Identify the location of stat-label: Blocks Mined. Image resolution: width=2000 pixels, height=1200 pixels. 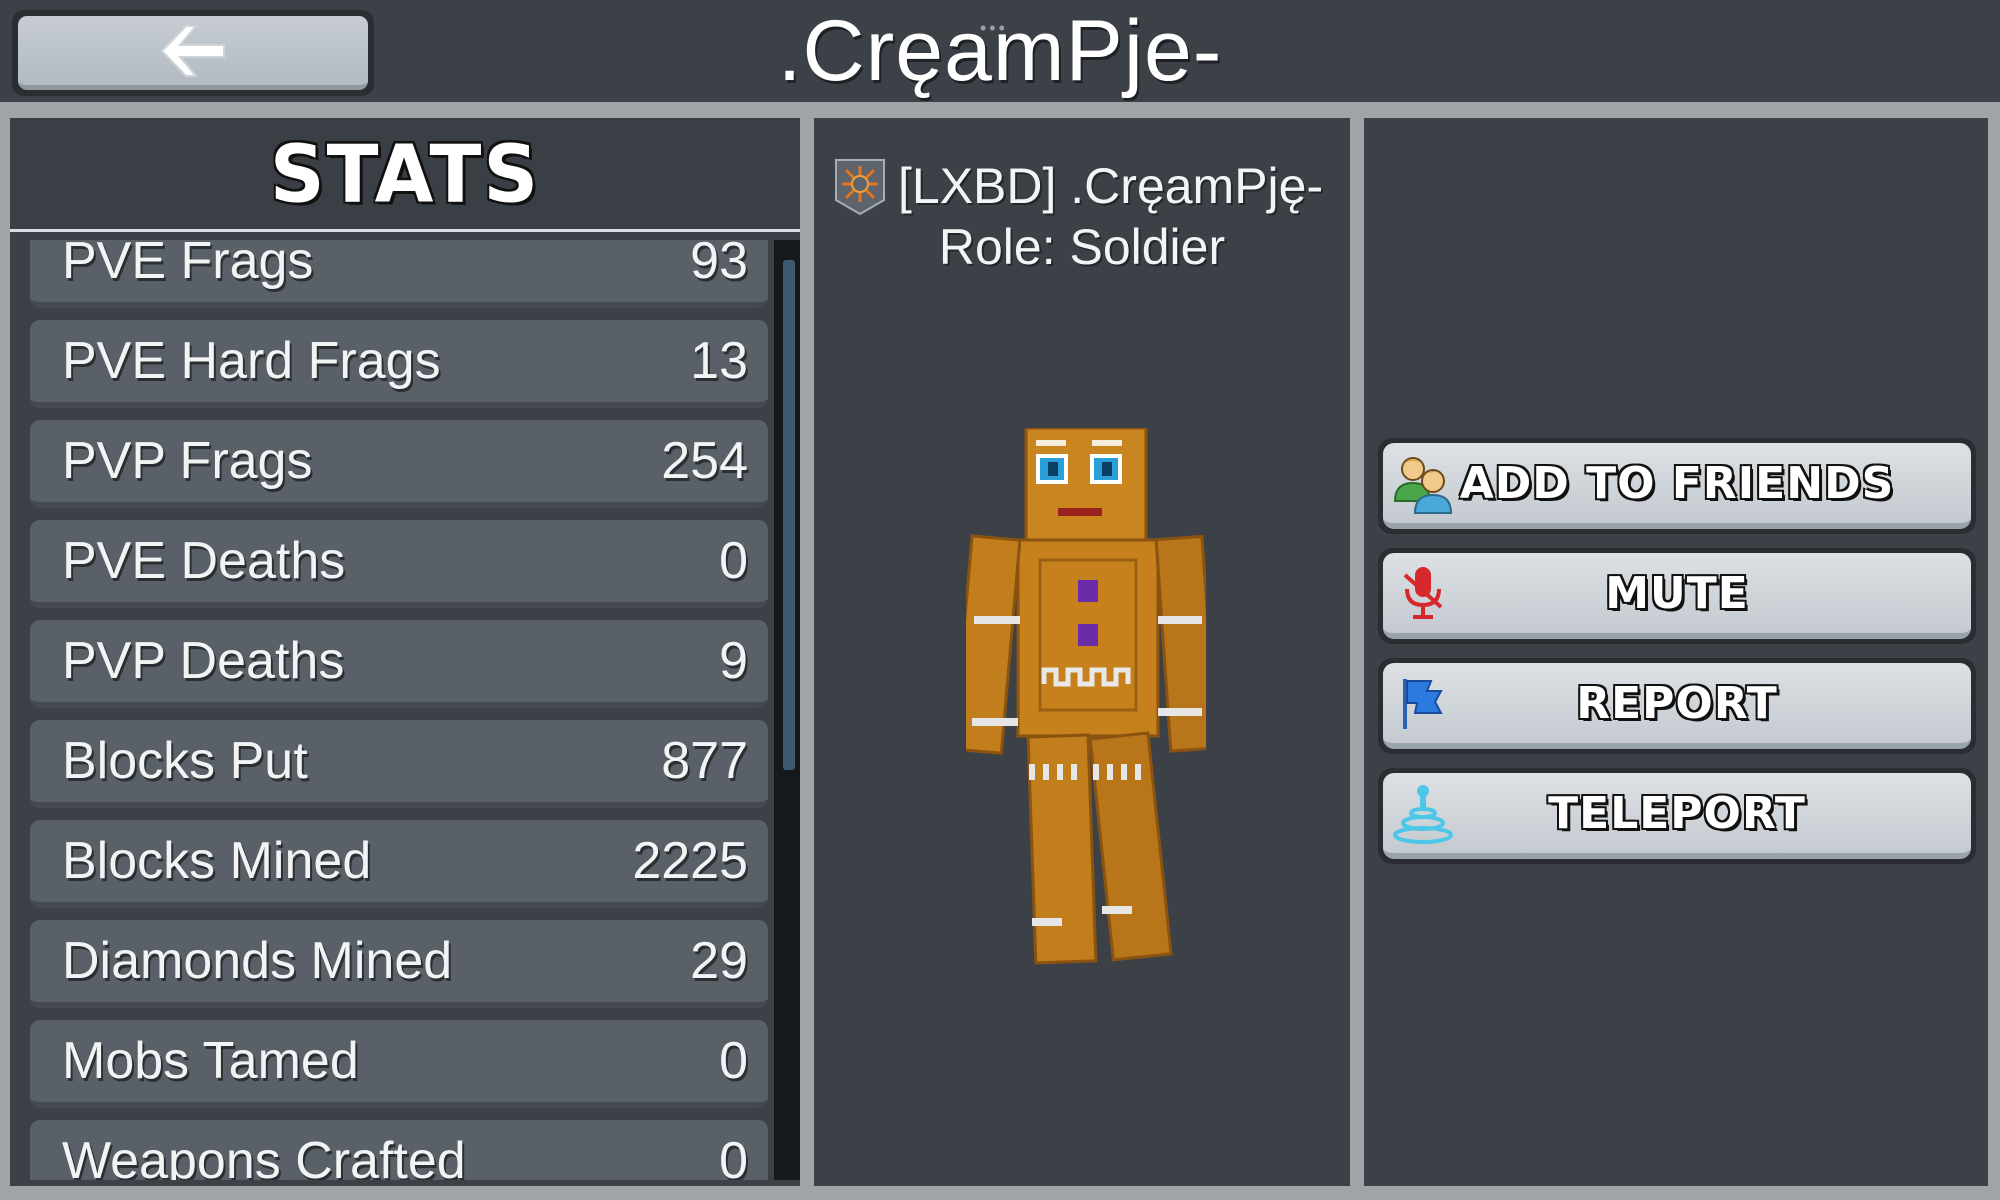
(217, 861).